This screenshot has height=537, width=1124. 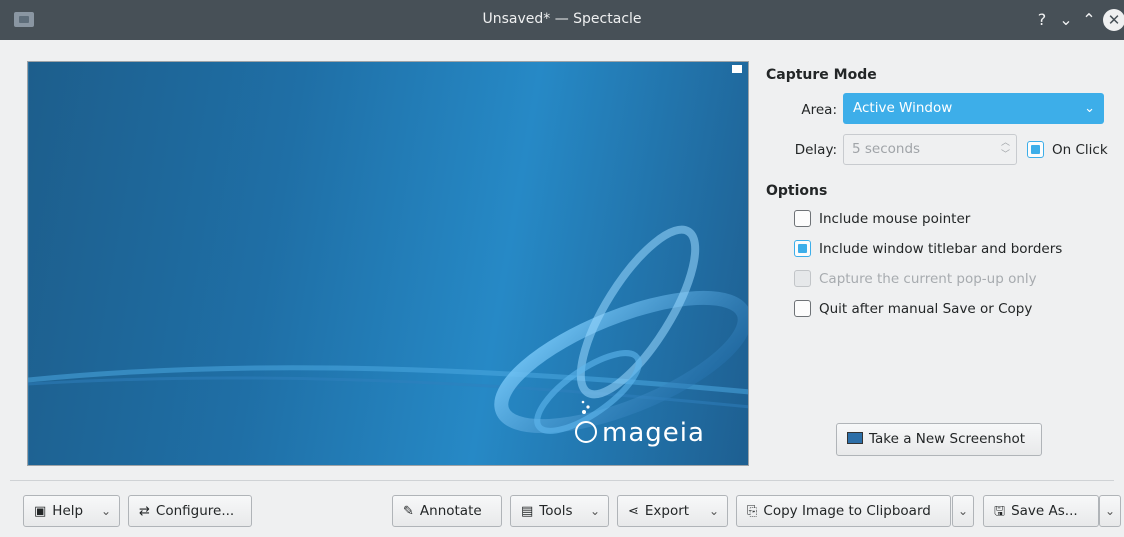 I want to click on mageia-logo-text: mageia, so click(x=653, y=433).